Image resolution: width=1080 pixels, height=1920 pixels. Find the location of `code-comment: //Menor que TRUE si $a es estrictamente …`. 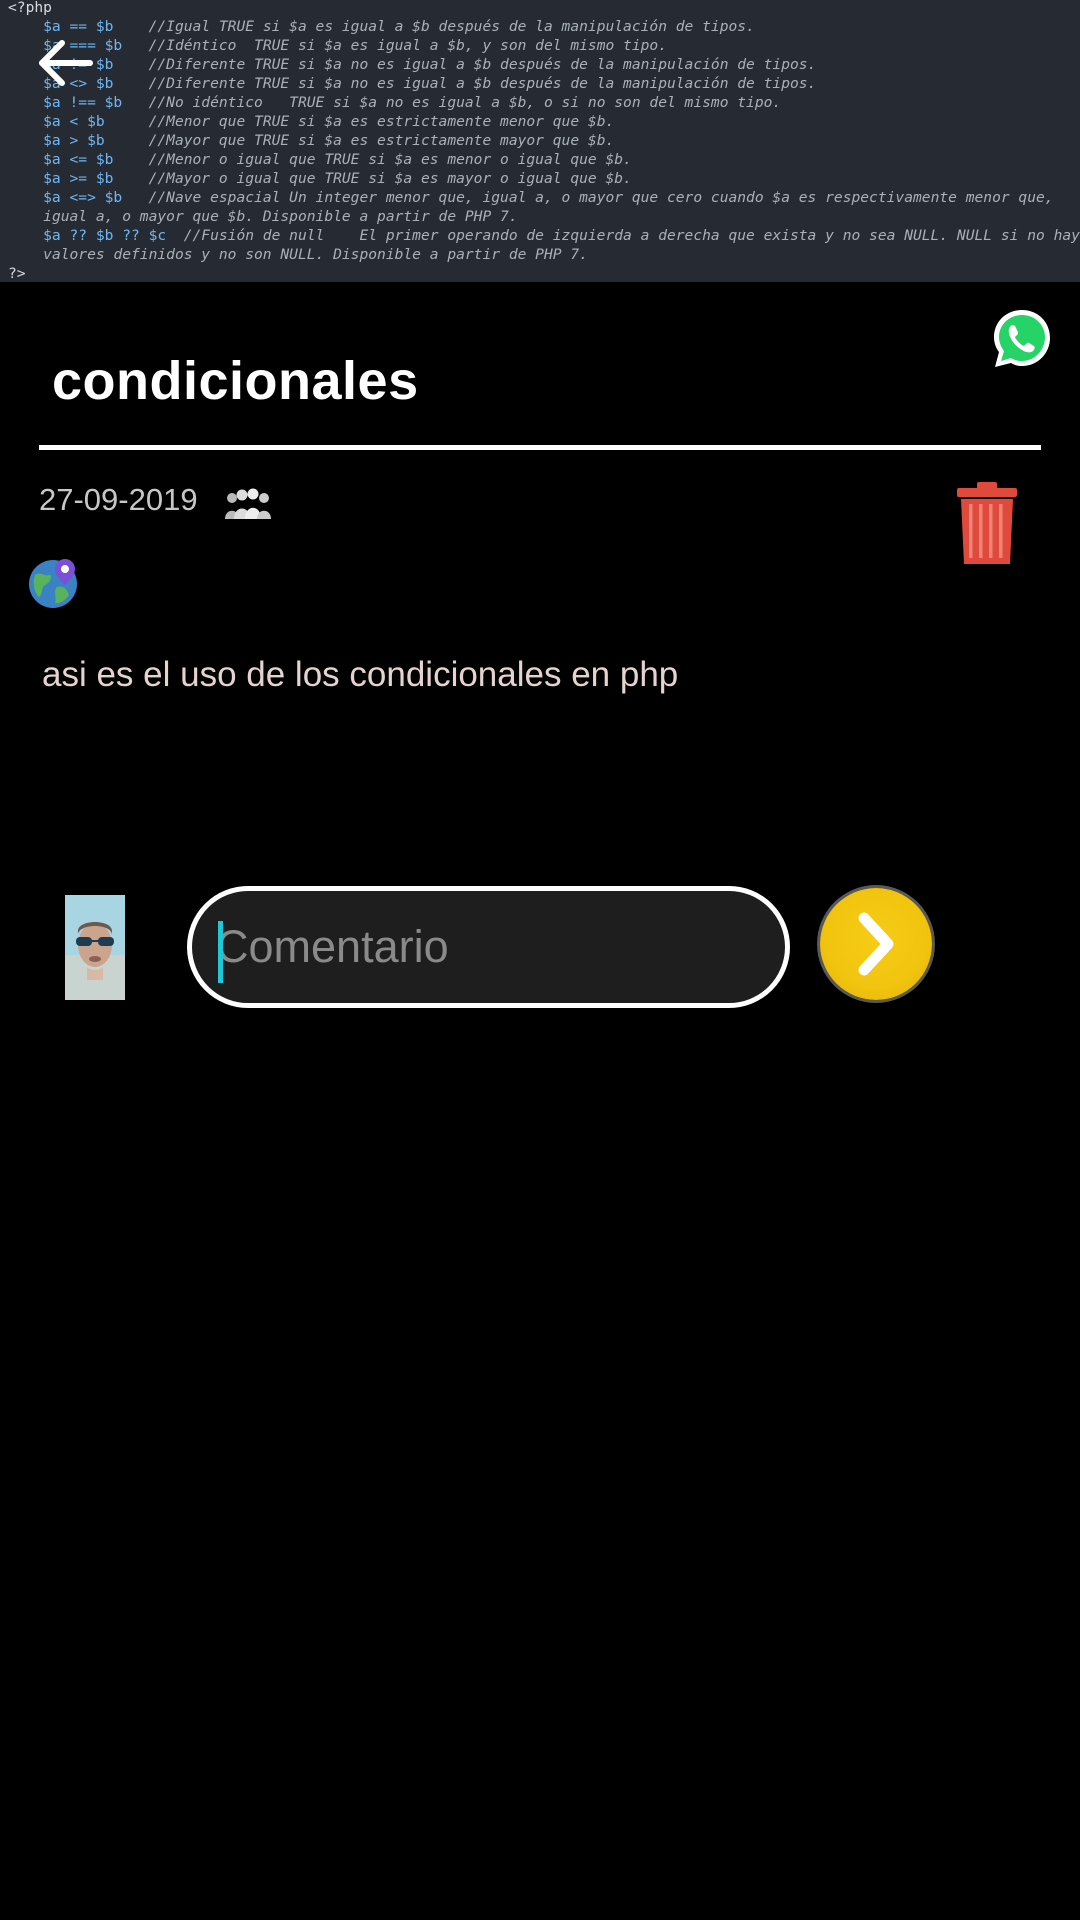

code-comment: //Menor que TRUE si $a es estrictamente … is located at coordinates (381, 121).